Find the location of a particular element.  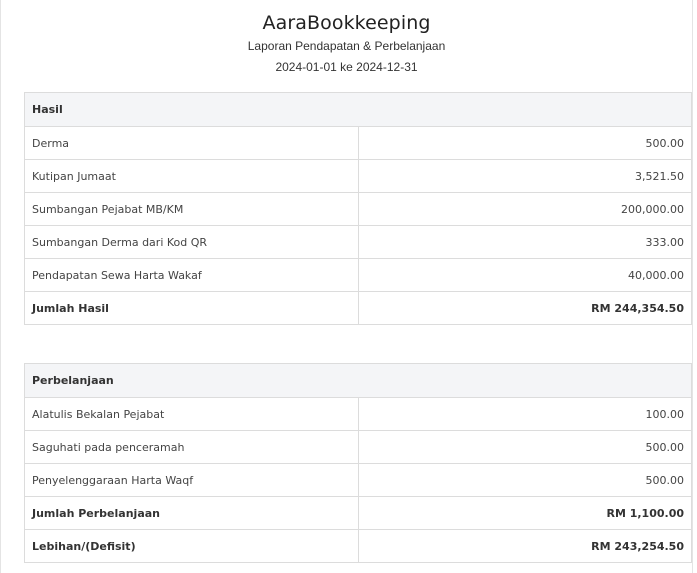

income-item-amount: 3,521.50 is located at coordinates (524, 176).